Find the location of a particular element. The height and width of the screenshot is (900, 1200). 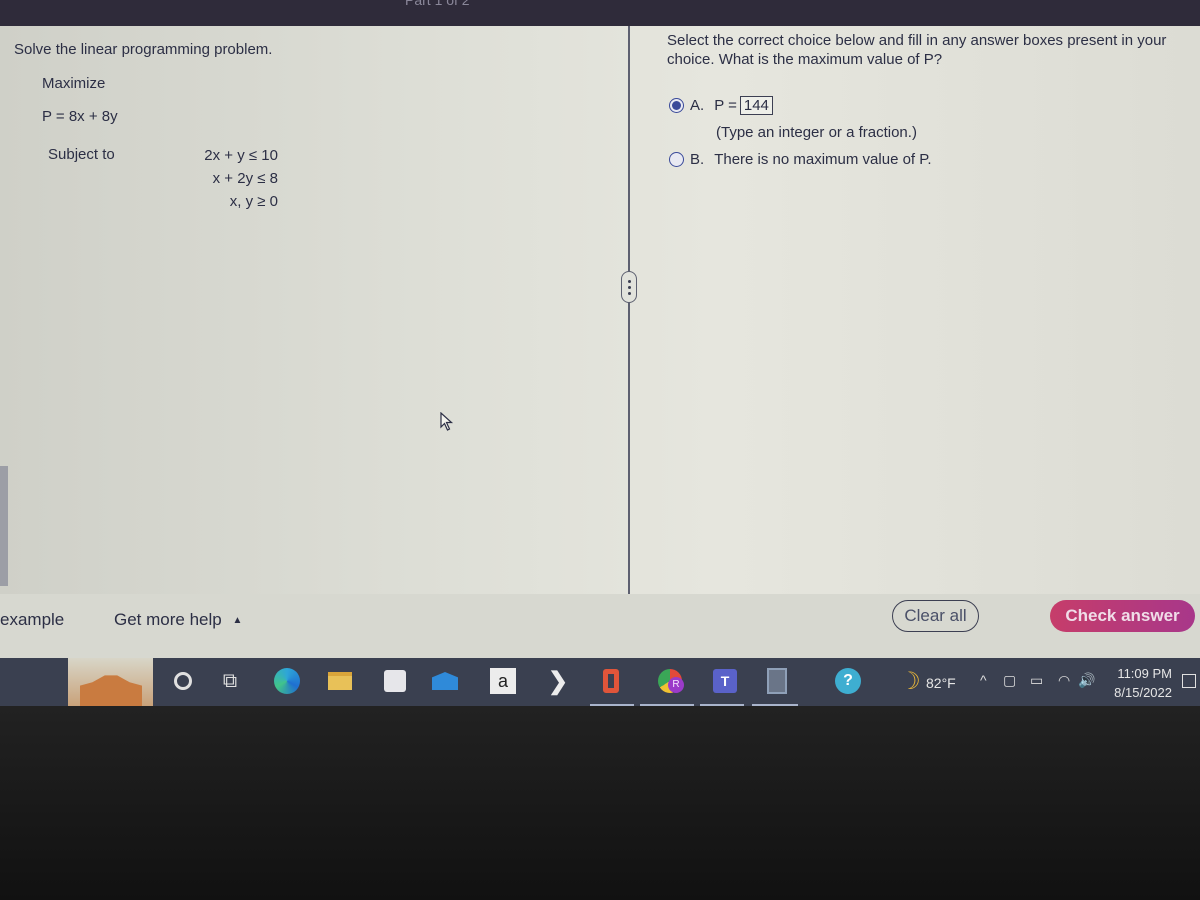

meet-now-icon: ▢ is located at coordinates (1009, 680).